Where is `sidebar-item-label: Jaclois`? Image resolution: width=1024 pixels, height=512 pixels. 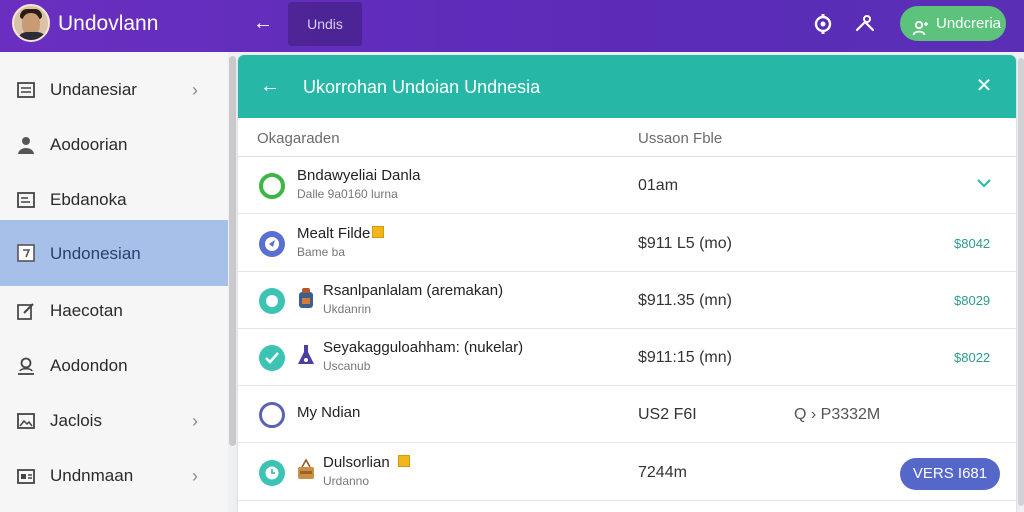
sidebar-item-label: Jaclois is located at coordinates (76, 420).